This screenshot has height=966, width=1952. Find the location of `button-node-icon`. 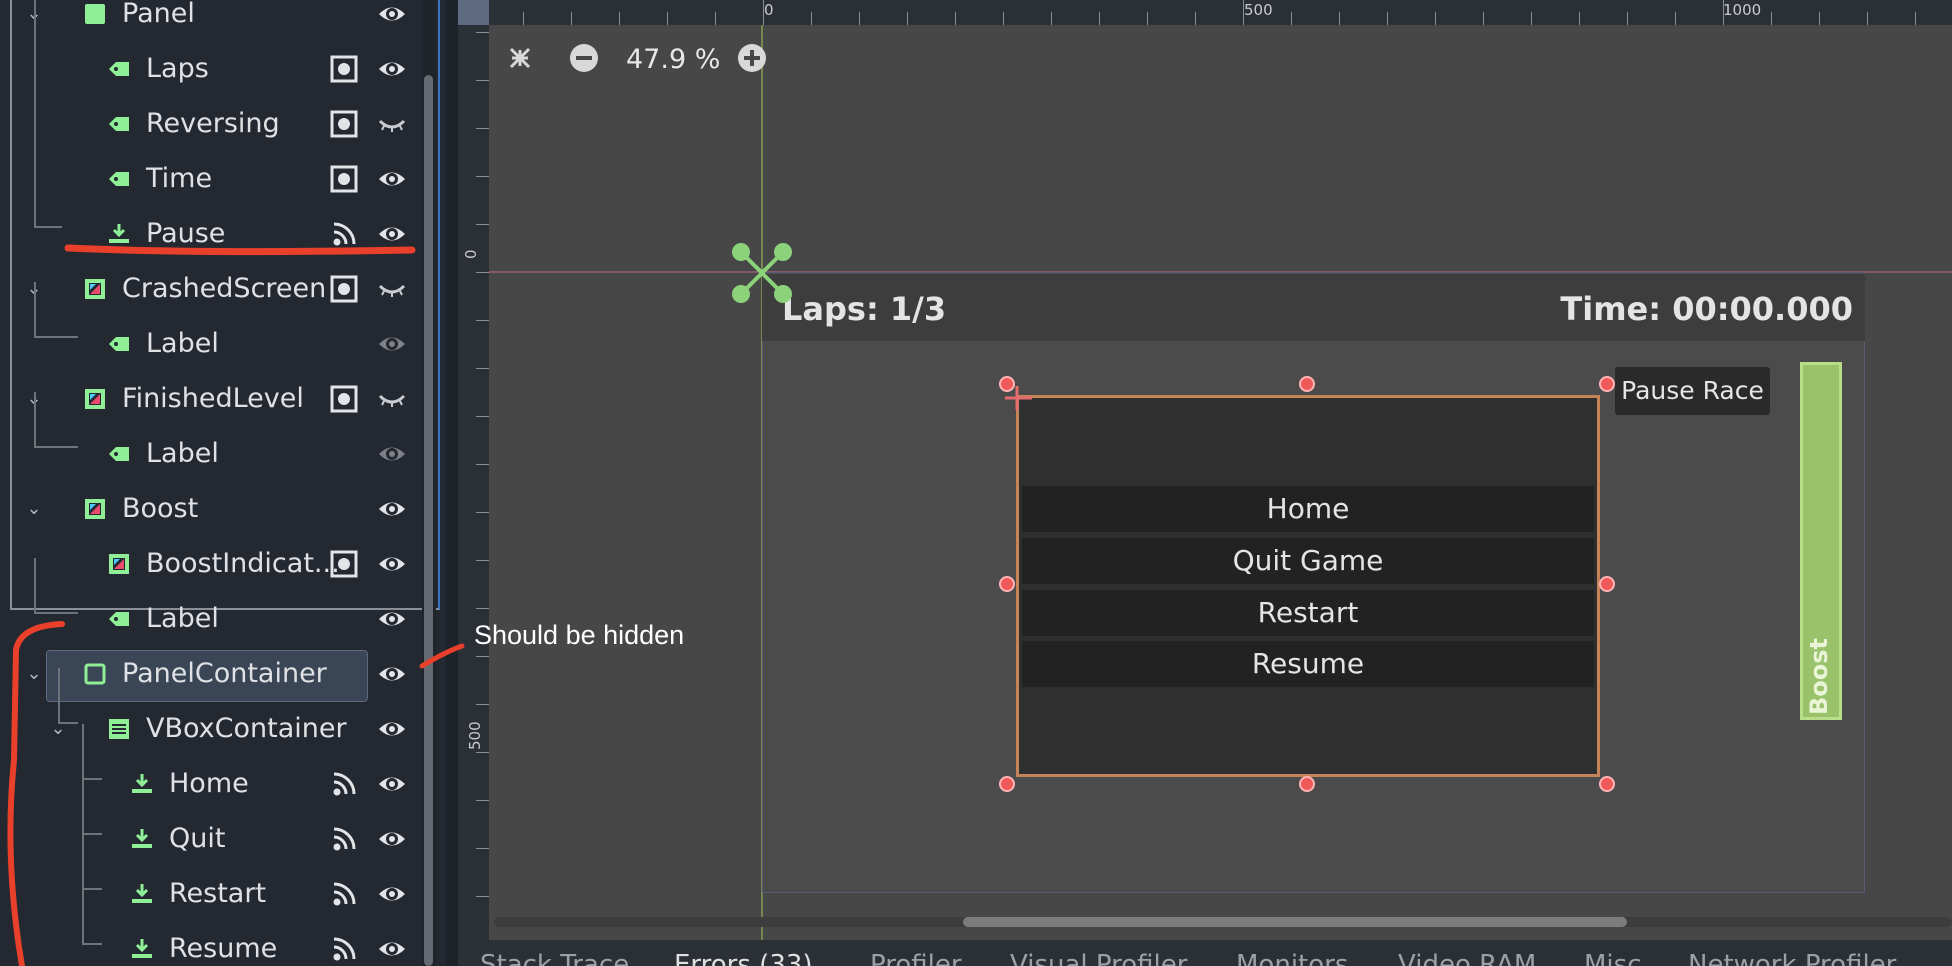

button-node-icon is located at coordinates (142, 894).